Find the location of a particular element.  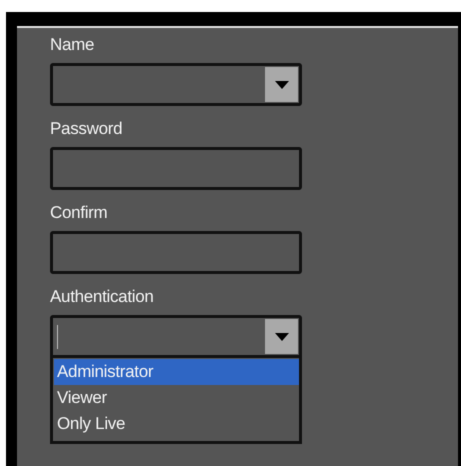

field-label: Password is located at coordinates (87, 129).